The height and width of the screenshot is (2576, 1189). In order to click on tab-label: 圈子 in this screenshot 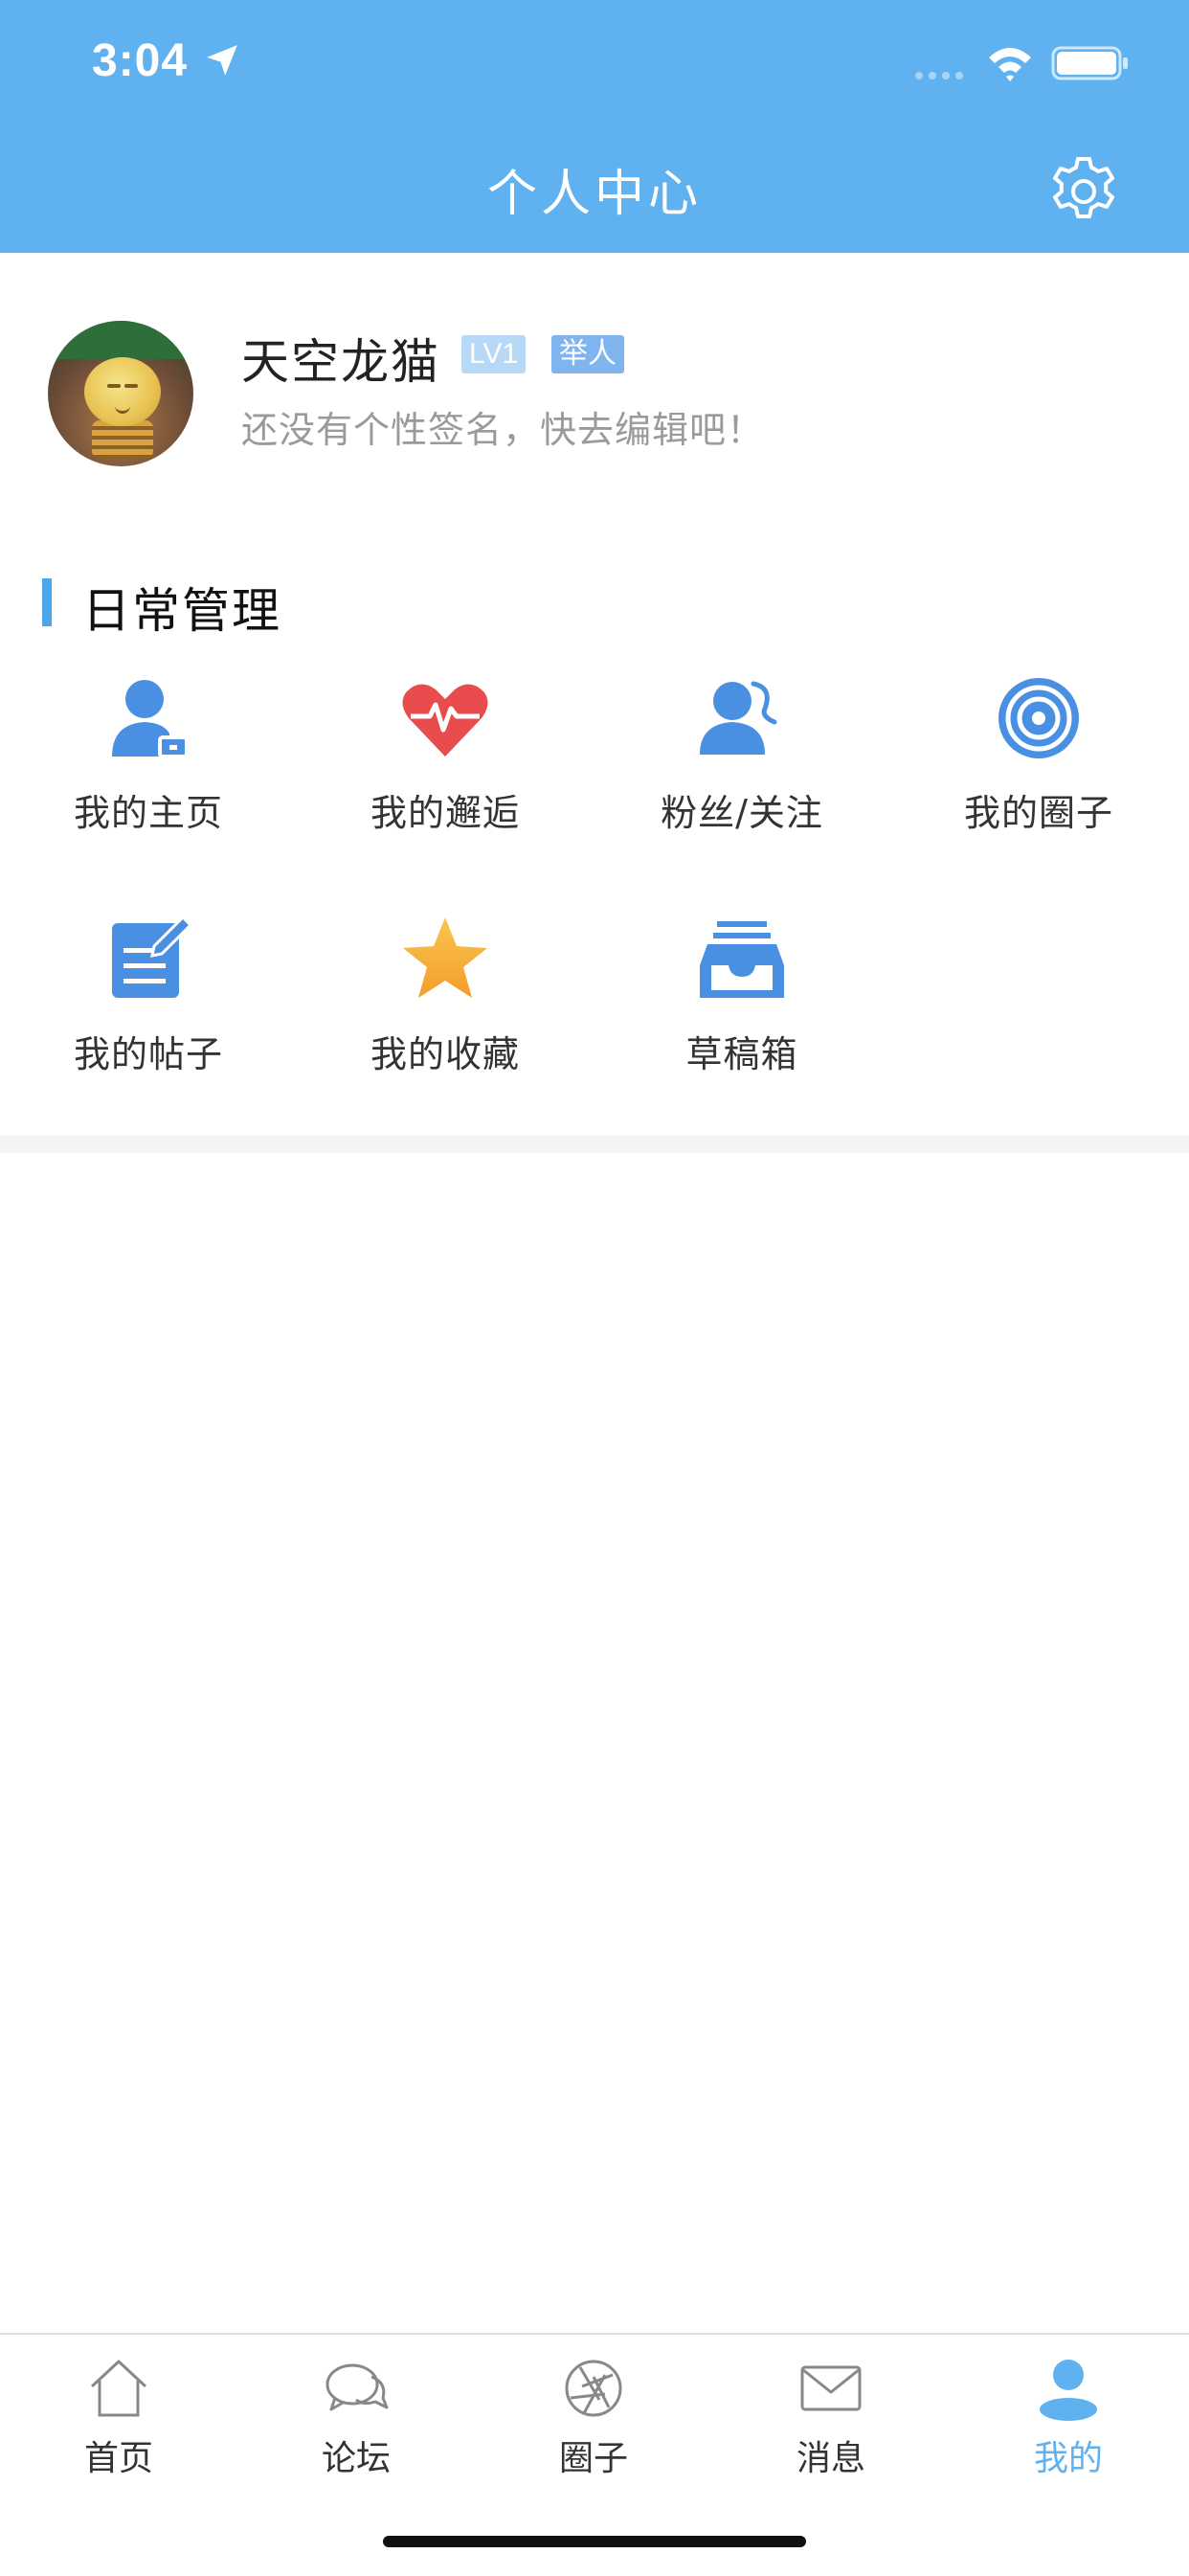, I will do `click(593, 2458)`.